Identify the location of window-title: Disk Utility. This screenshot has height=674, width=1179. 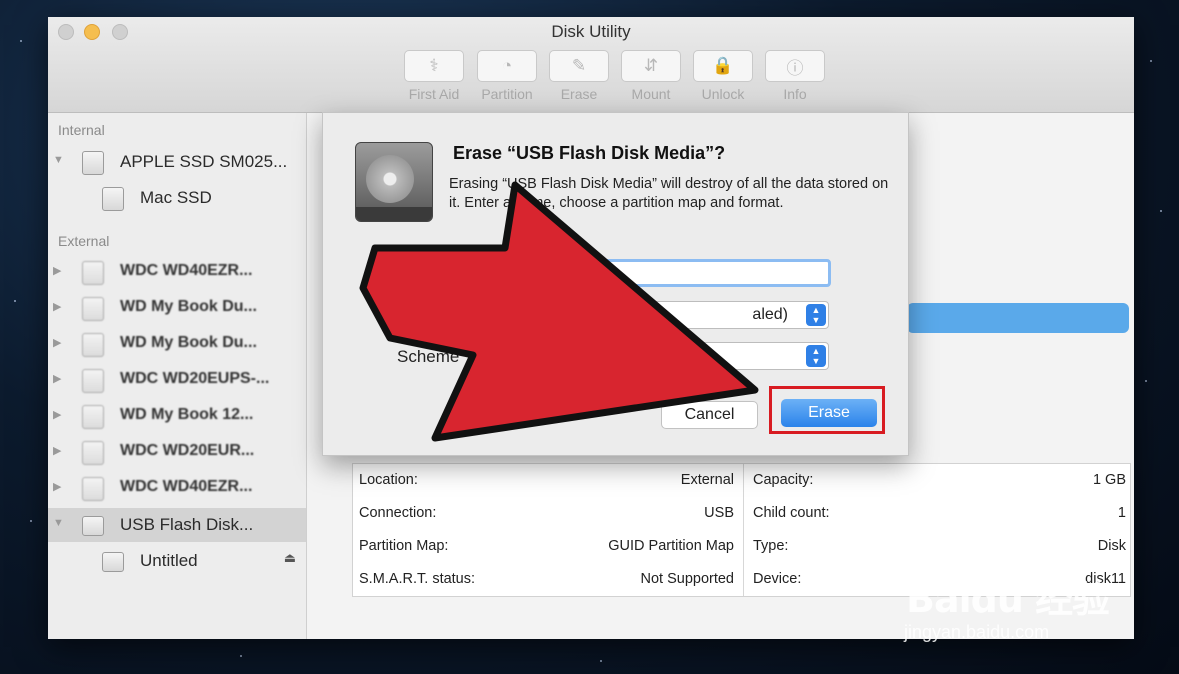
(591, 31).